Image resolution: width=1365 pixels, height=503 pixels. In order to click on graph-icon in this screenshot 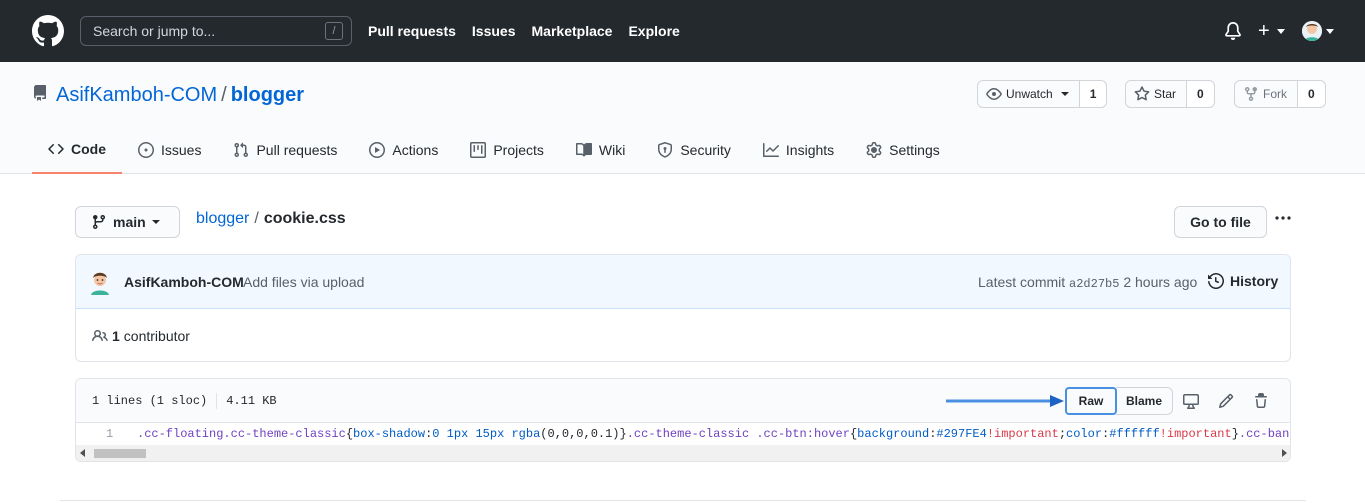, I will do `click(770, 150)`.